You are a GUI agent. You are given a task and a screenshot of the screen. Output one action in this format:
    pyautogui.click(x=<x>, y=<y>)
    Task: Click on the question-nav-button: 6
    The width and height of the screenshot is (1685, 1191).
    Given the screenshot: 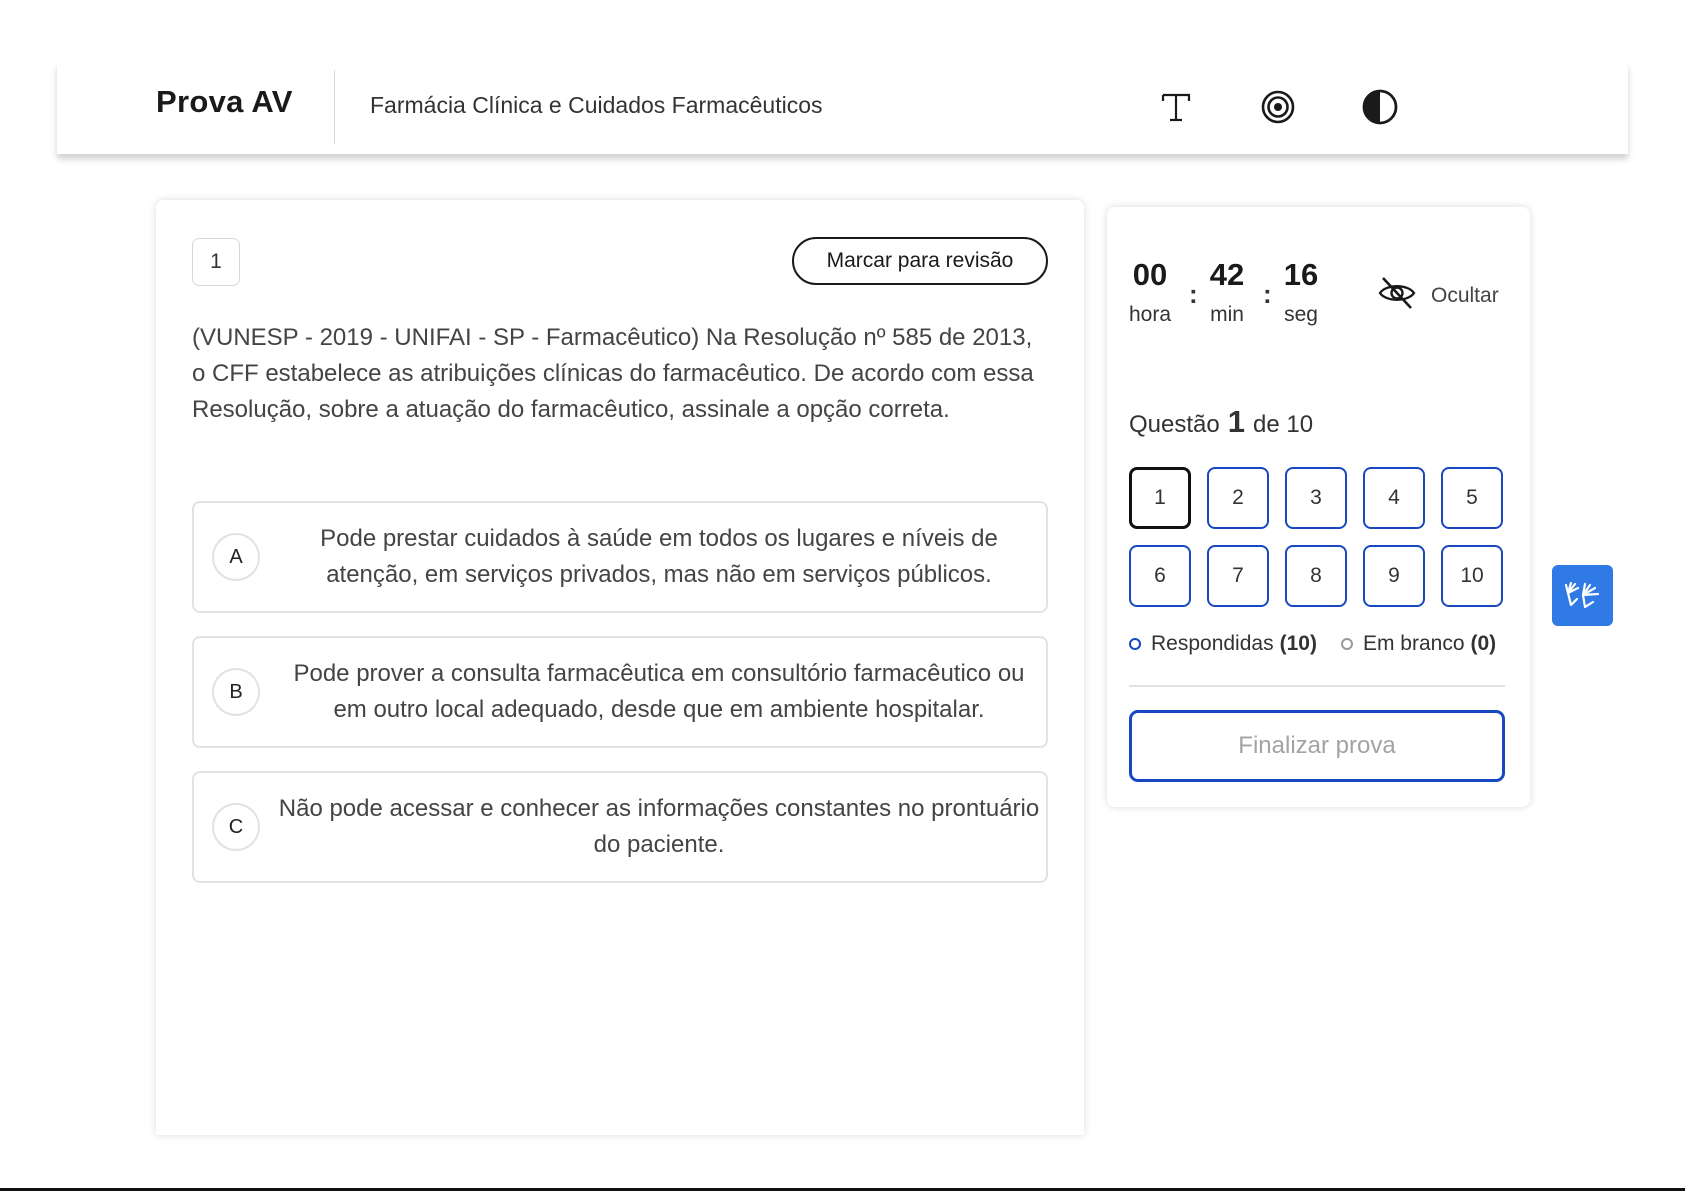 What is the action you would take?
    pyautogui.click(x=1160, y=576)
    